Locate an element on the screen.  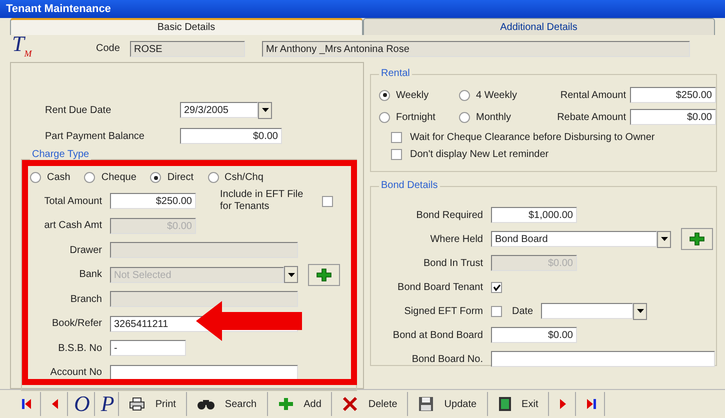
field-label: Branch is located at coordinates (85, 299).